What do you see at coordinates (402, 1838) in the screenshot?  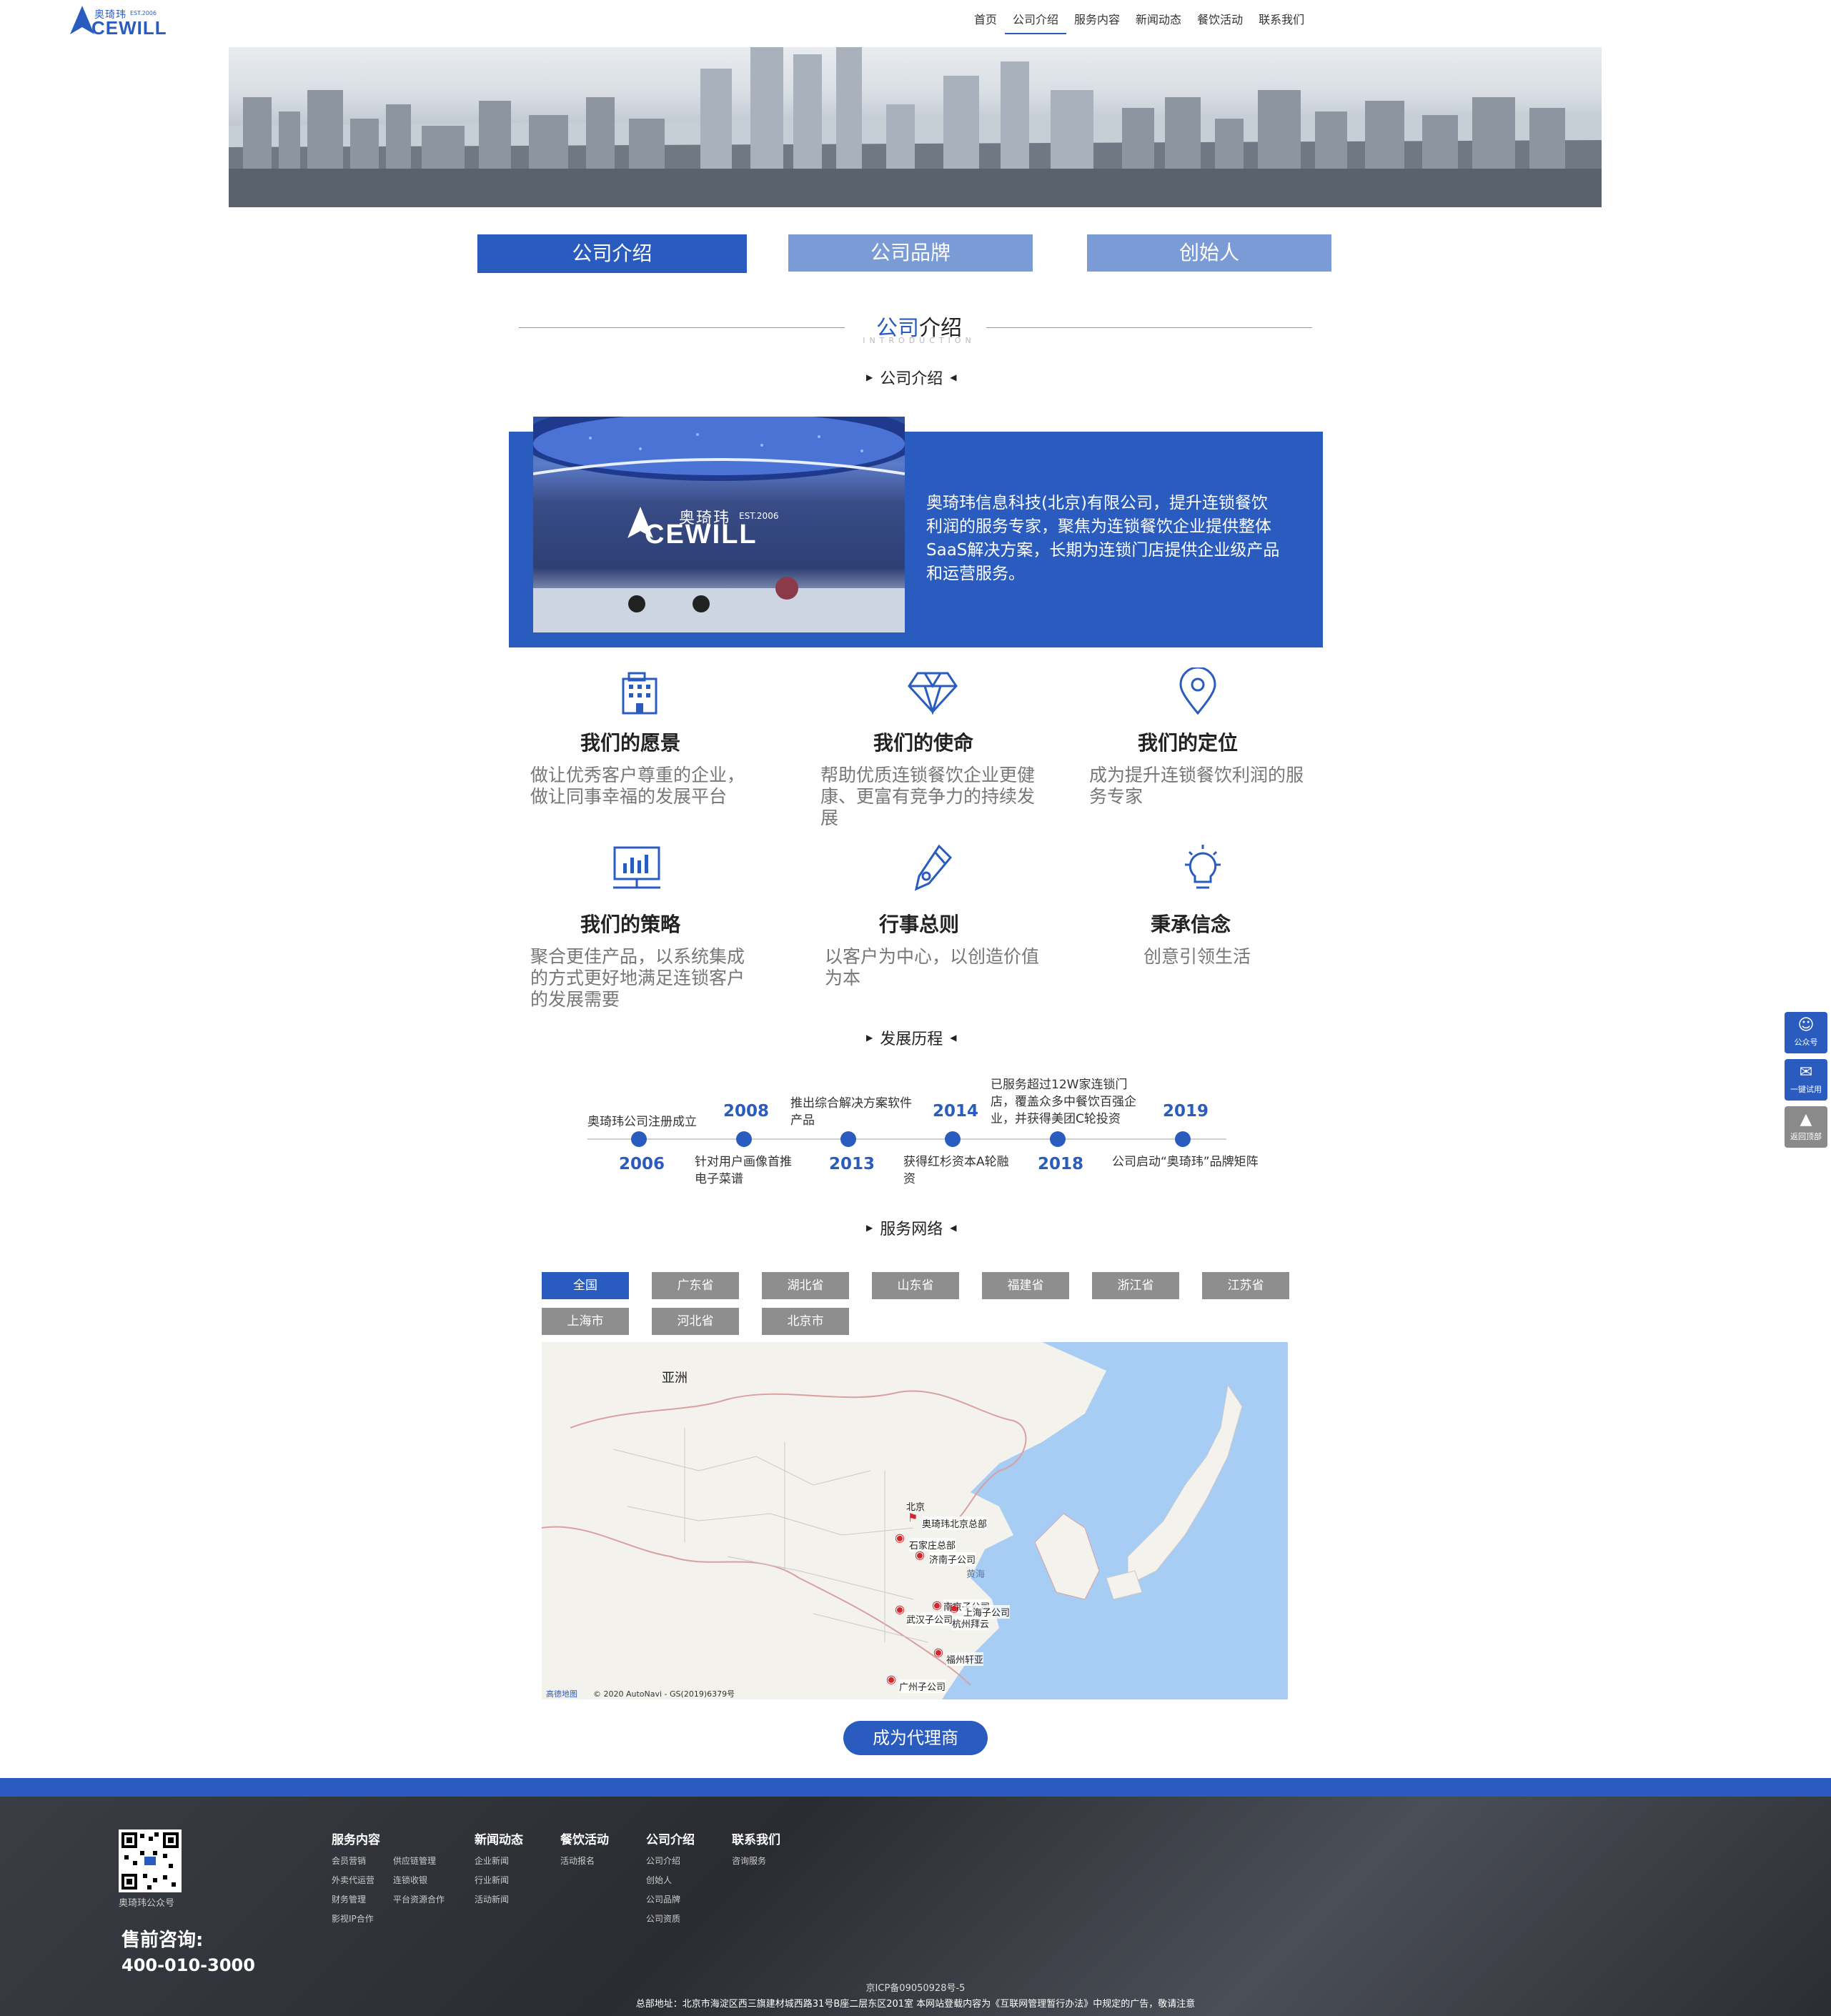 I see `footer-col-title: 服务内容` at bounding box center [402, 1838].